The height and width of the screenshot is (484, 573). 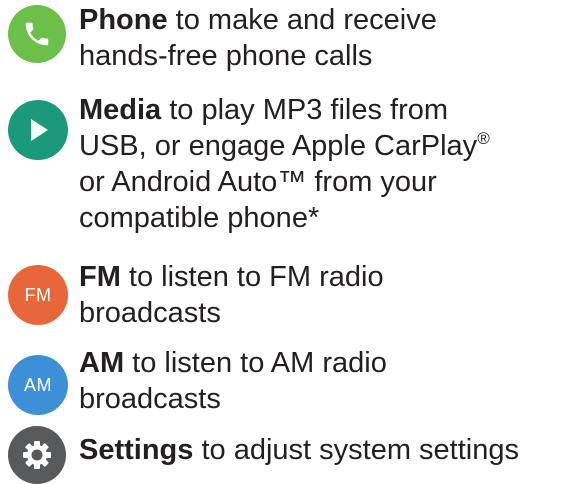 What do you see at coordinates (150, 313) in the screenshot?
I see `fm-line-2: broadcasts` at bounding box center [150, 313].